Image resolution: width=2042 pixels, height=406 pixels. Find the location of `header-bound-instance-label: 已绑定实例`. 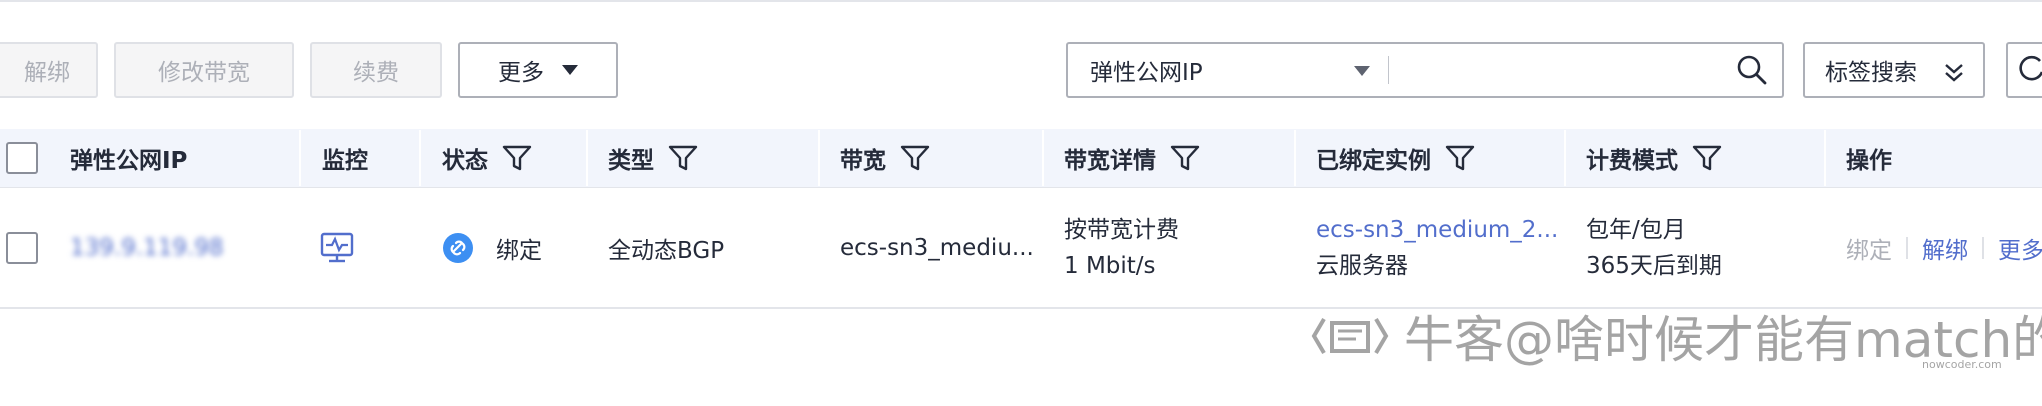

header-bound-instance-label: 已绑定实例 is located at coordinates (1373, 161).